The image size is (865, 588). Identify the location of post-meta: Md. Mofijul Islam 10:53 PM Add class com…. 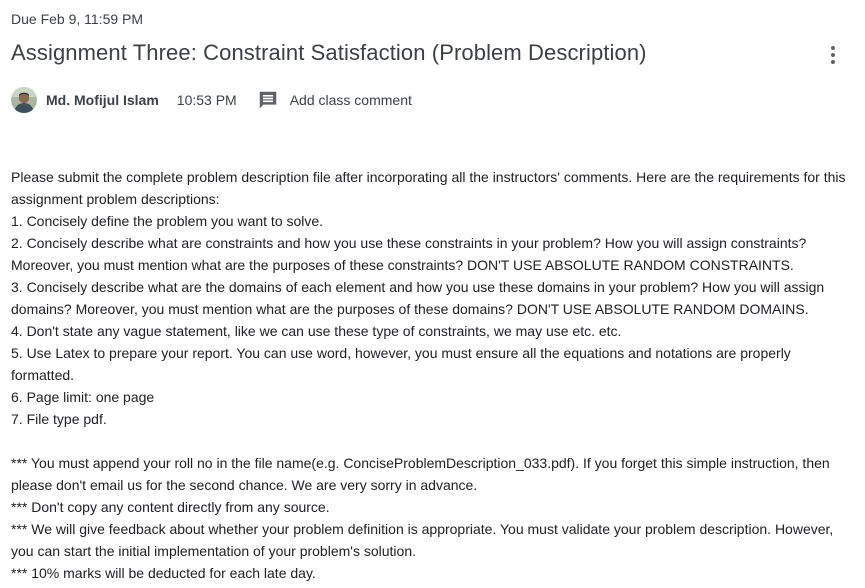
(211, 100).